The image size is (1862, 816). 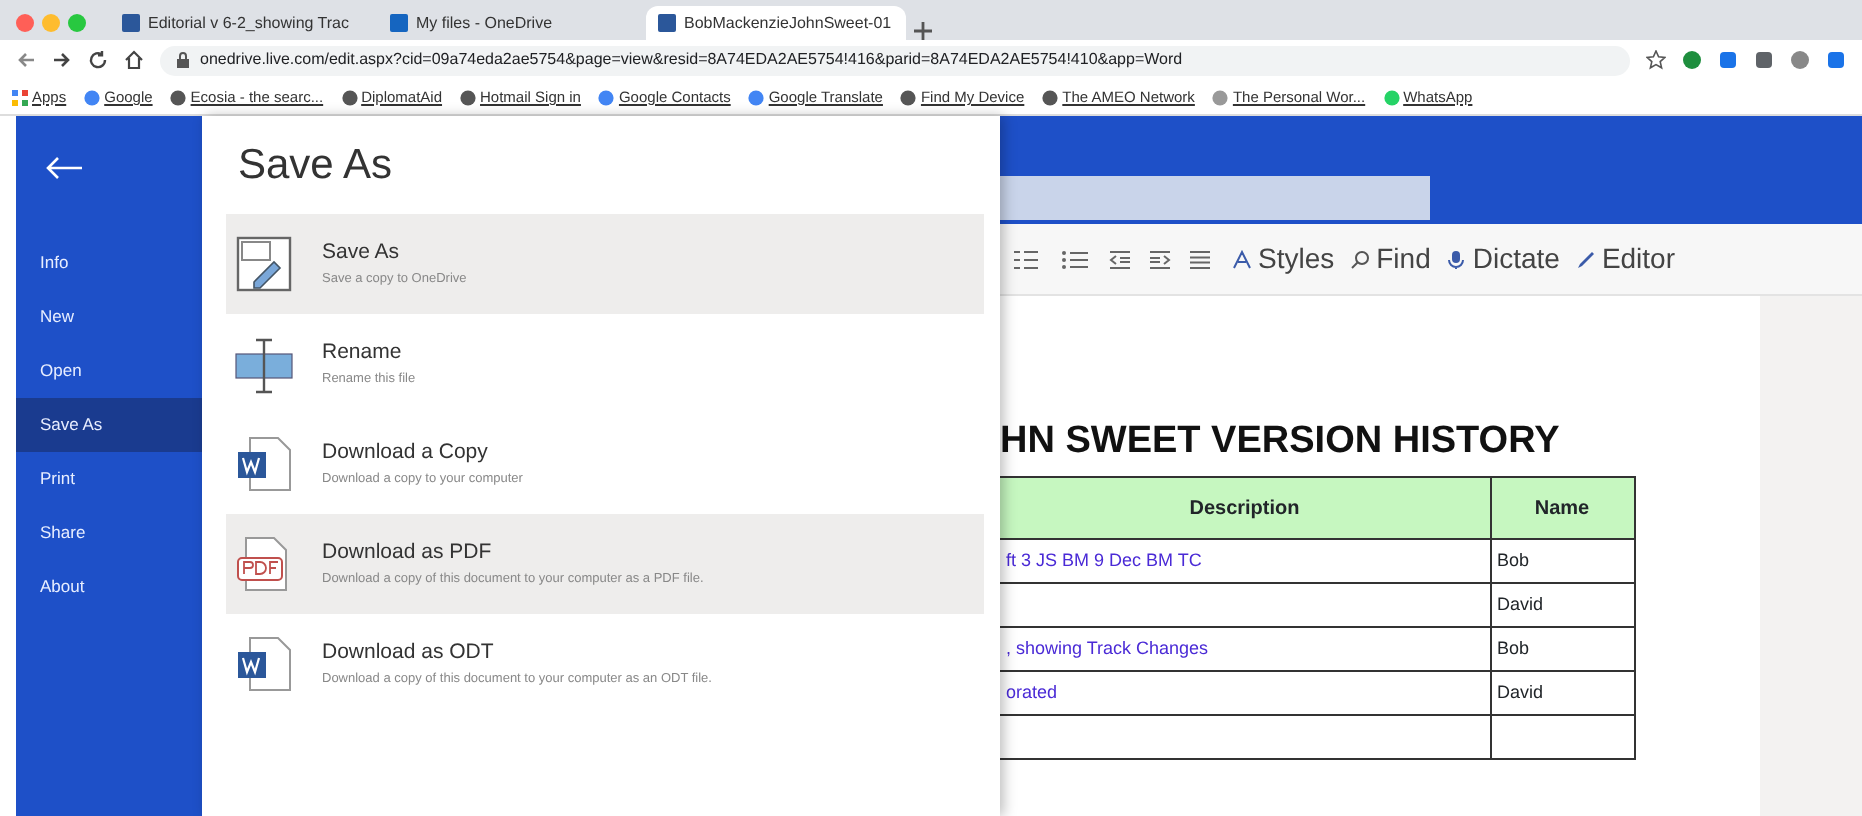 I want to click on sidebar-item: Info, so click(x=109, y=263).